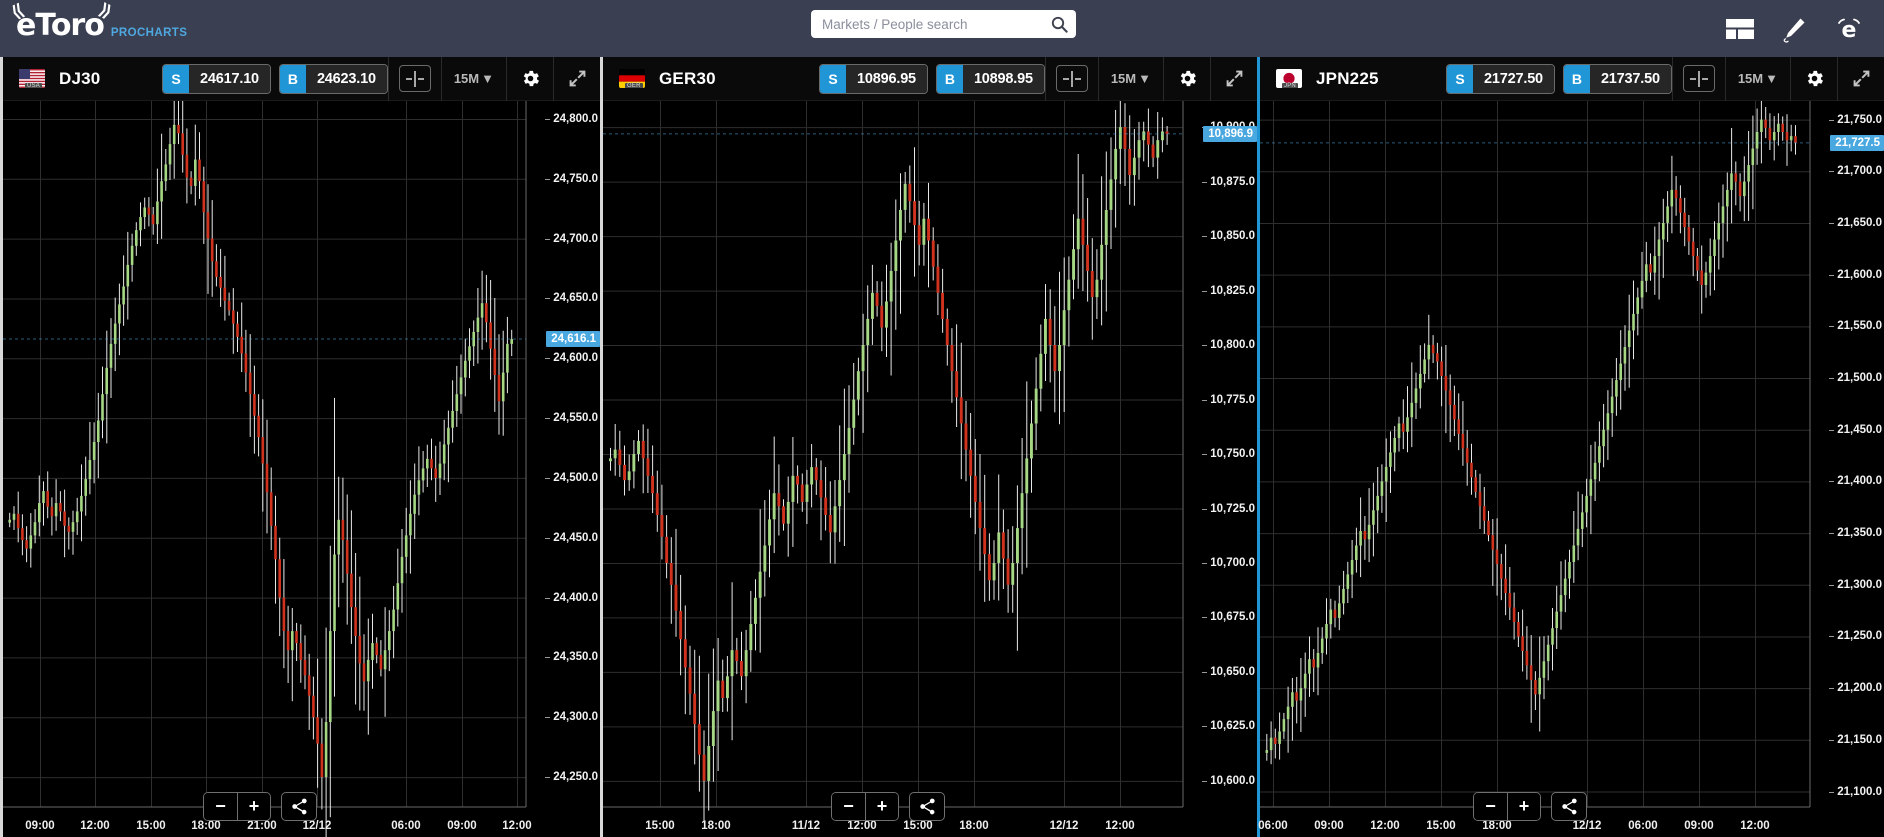 The image size is (1884, 837). Describe the element at coordinates (149, 33) in the screenshot. I see `brand-subtitle: PROCHARTS` at that location.